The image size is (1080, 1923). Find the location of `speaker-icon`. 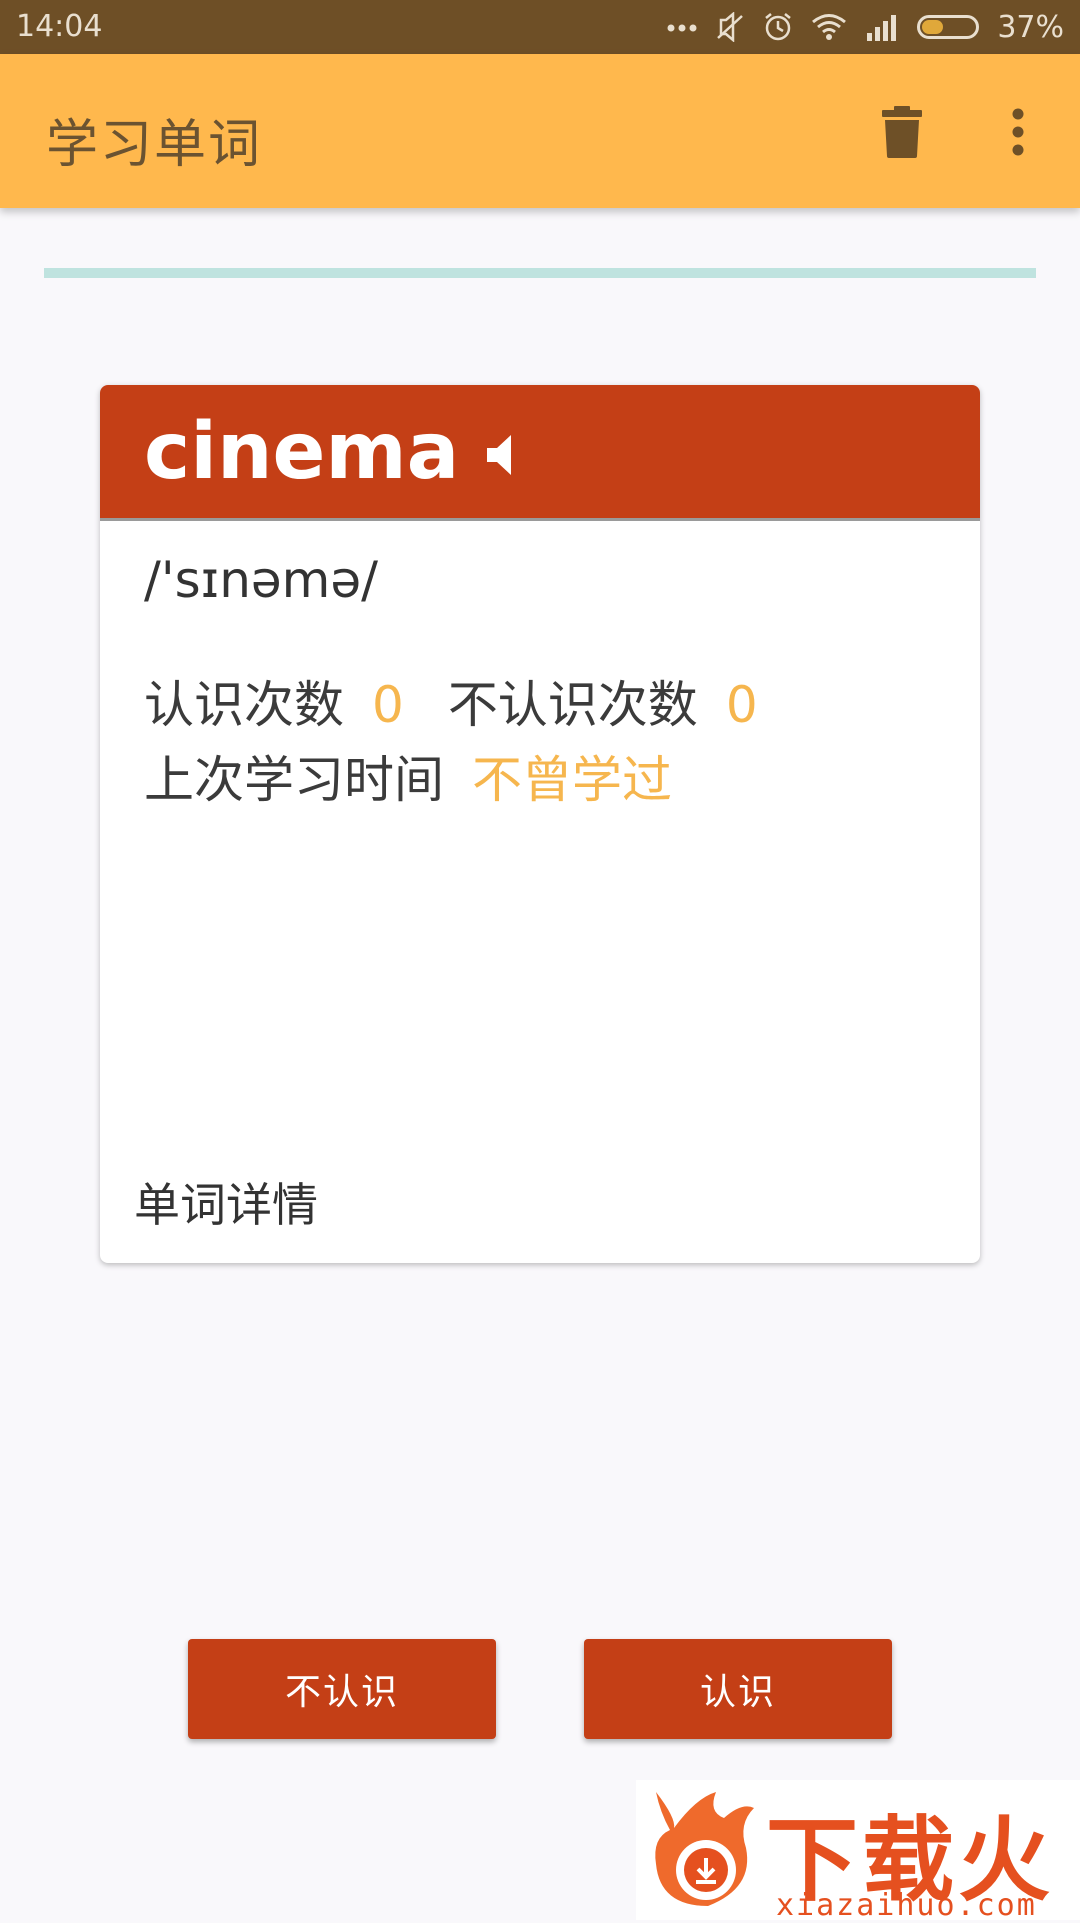

speaker-icon is located at coordinates (499, 455).